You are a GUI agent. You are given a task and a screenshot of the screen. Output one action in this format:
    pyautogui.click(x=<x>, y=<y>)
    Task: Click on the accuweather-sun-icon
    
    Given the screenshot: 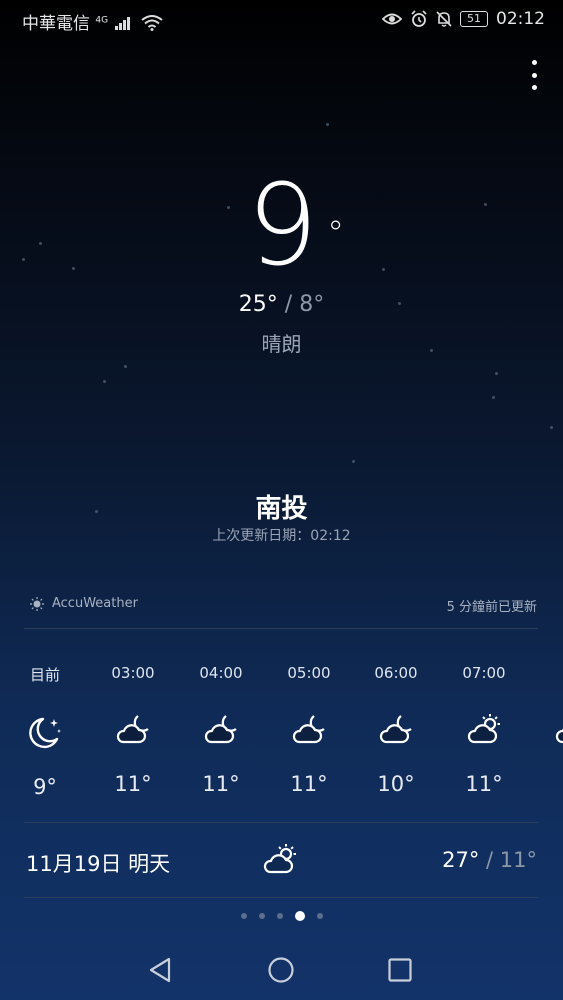 What is the action you would take?
    pyautogui.click(x=37, y=603)
    